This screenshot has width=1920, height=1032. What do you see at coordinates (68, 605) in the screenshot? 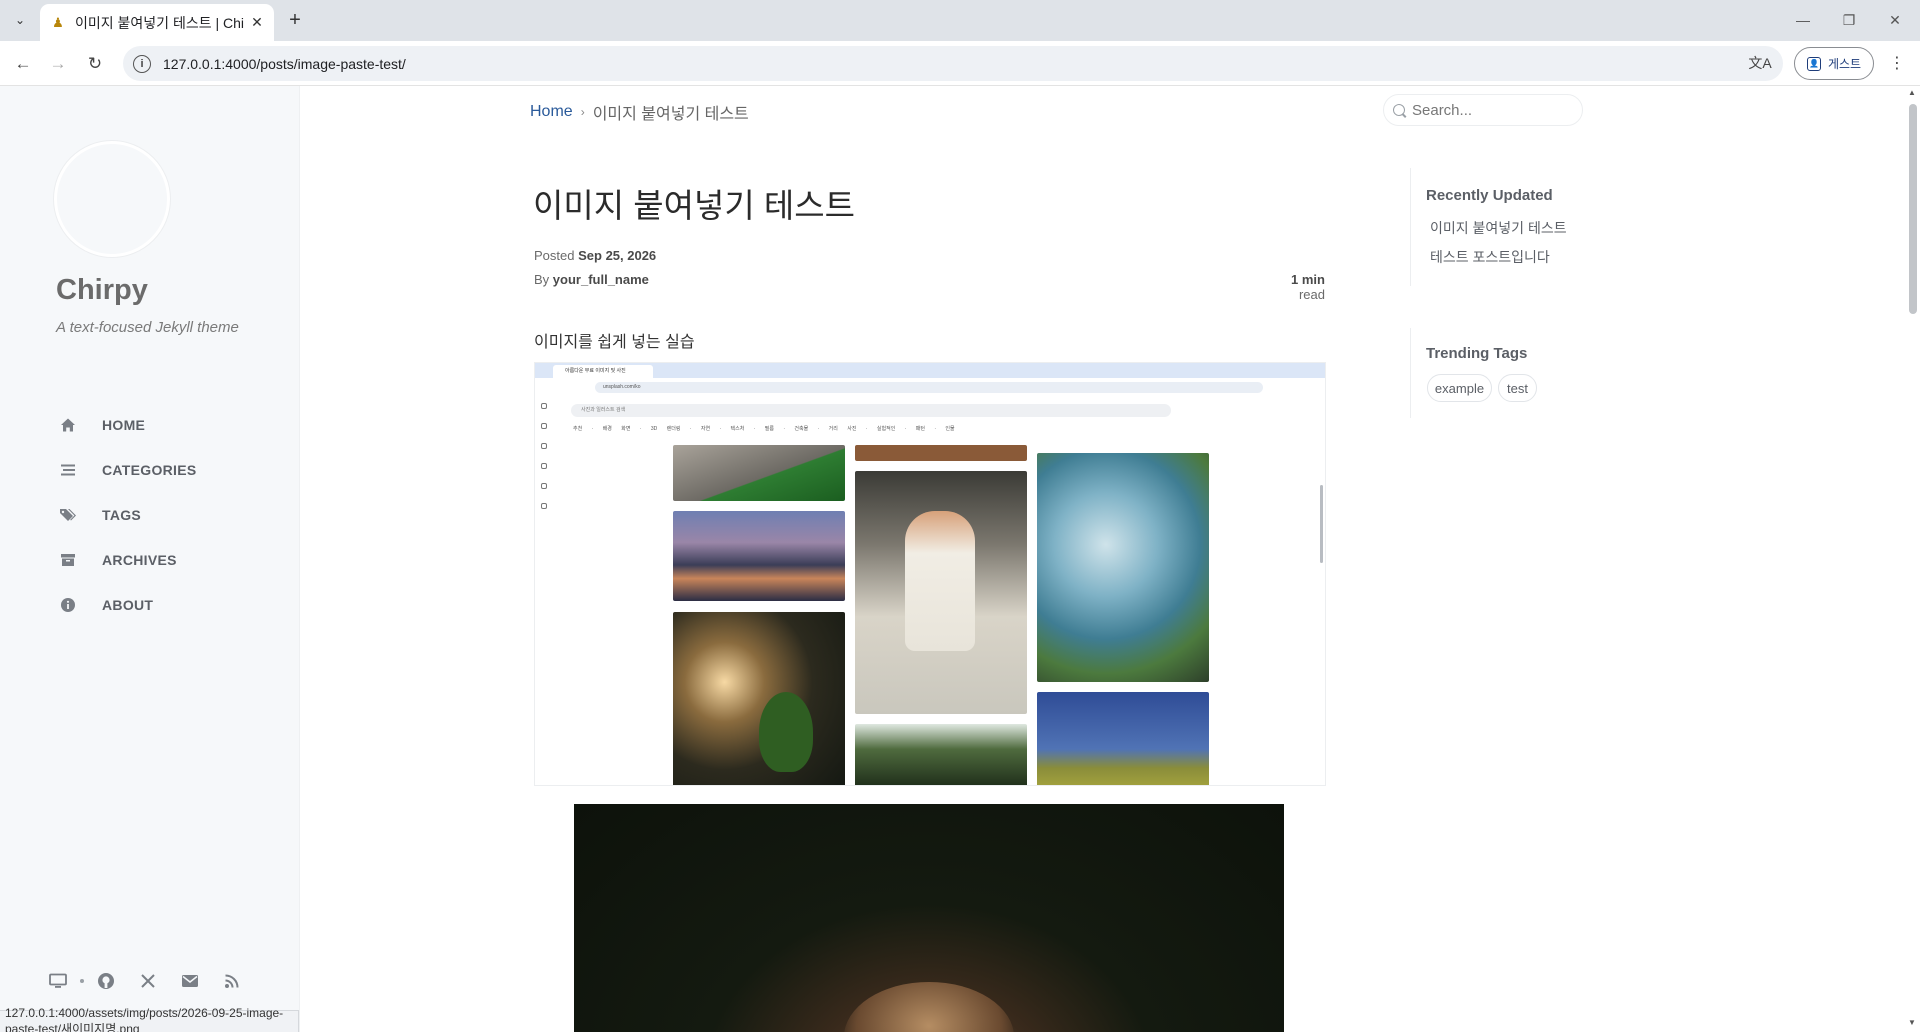
I see `info-circle-icon` at bounding box center [68, 605].